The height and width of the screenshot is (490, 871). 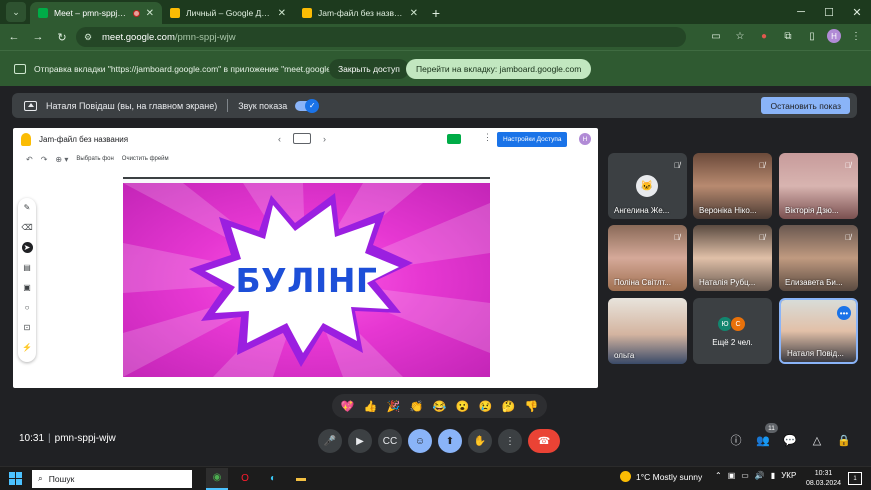 What do you see at coordinates (817, 440) in the screenshot?
I see `activities-icon: △` at bounding box center [817, 440].